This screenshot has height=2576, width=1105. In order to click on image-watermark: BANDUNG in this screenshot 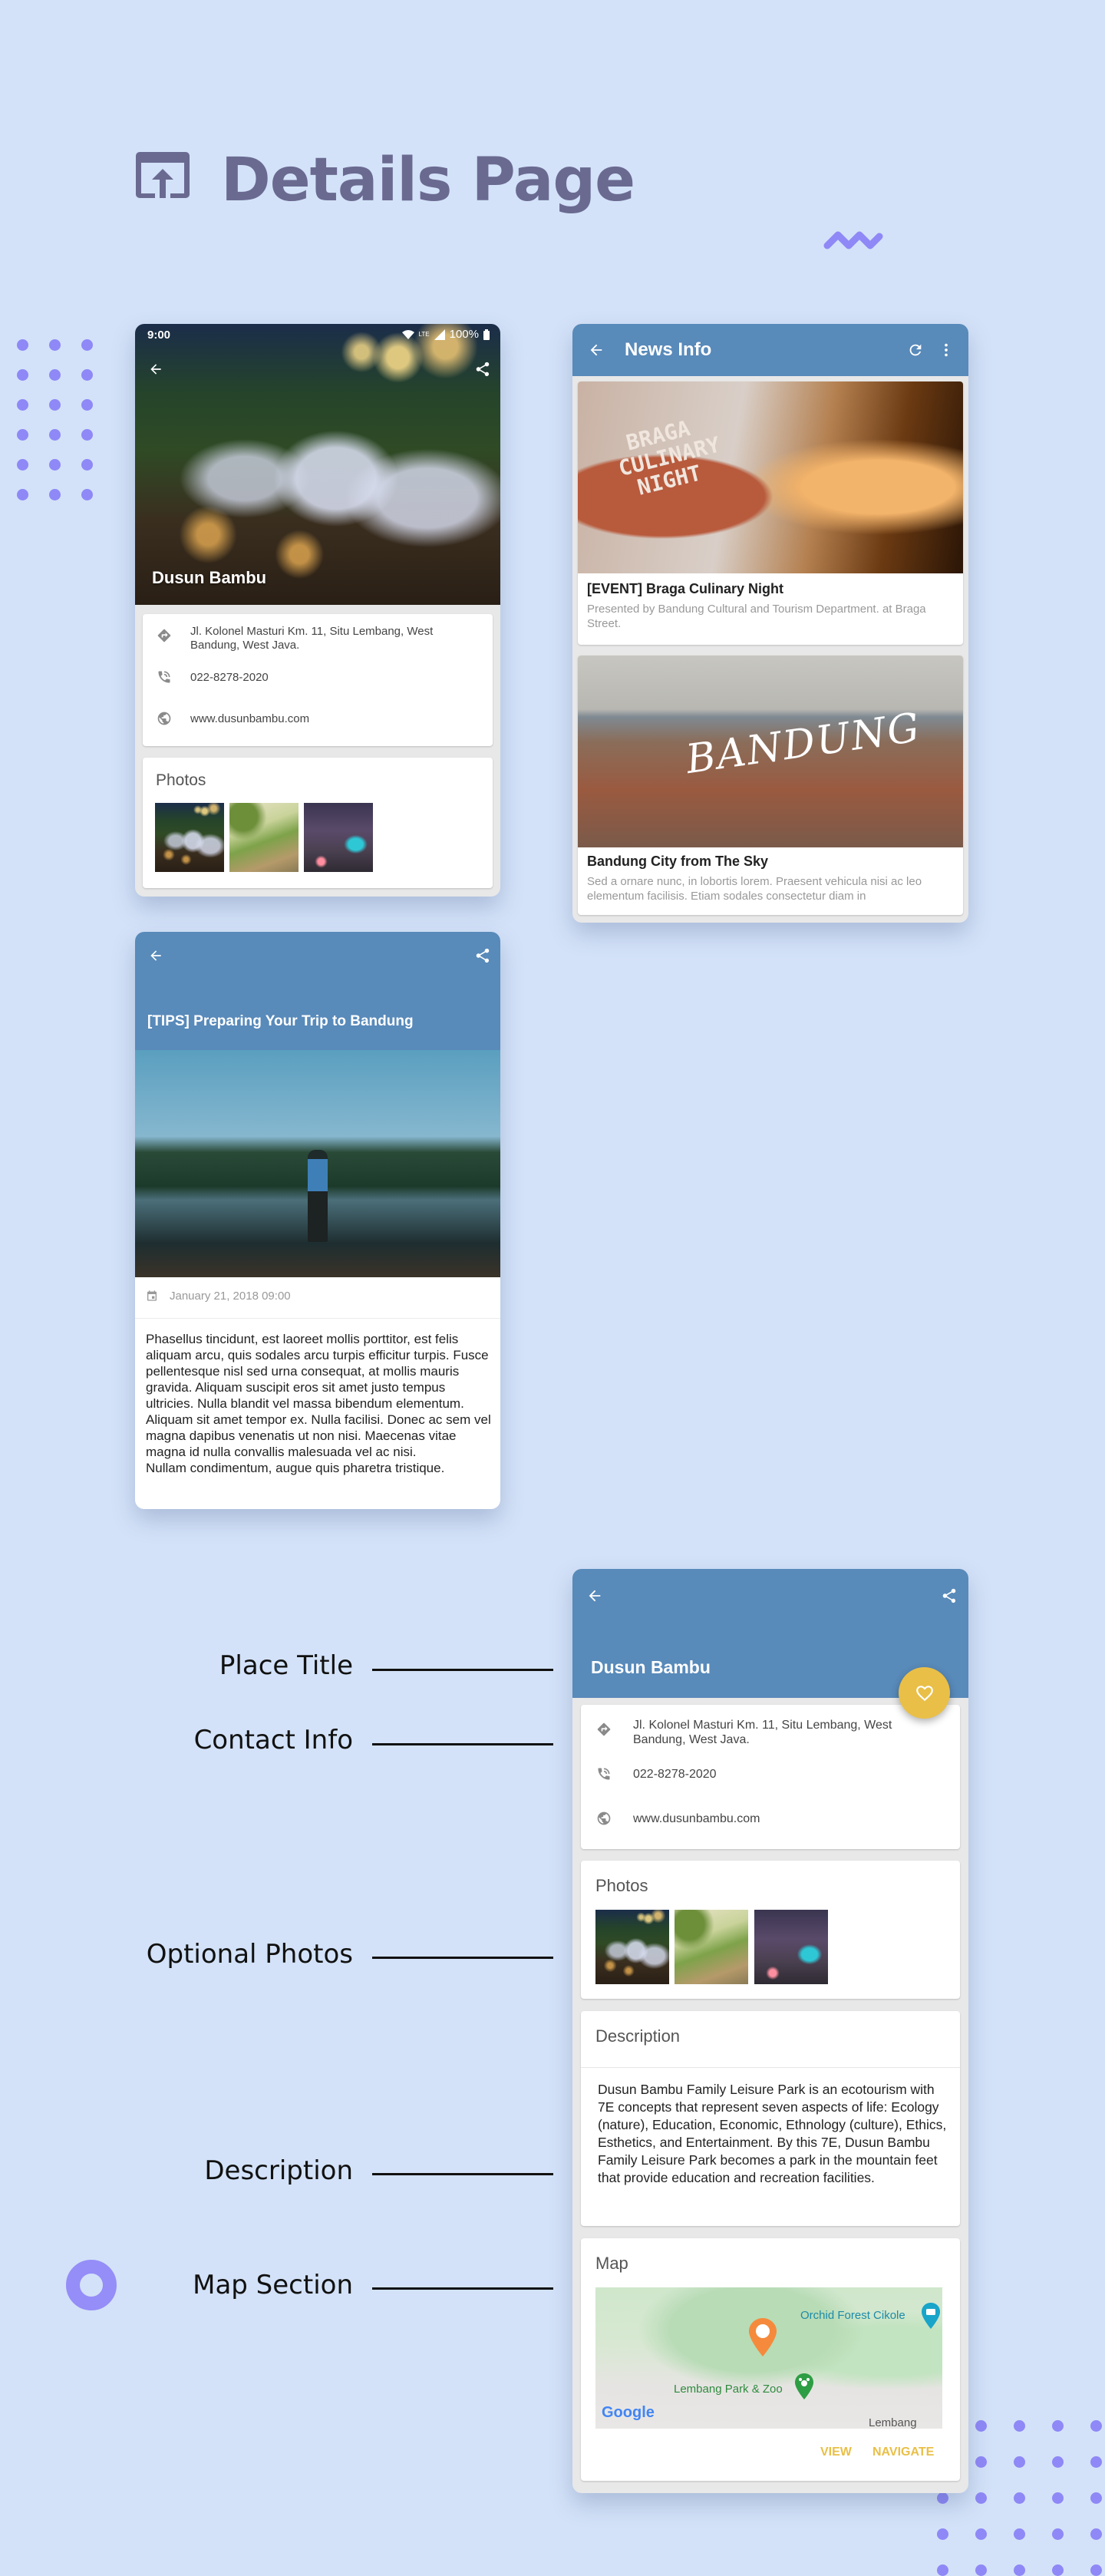, I will do `click(804, 744)`.